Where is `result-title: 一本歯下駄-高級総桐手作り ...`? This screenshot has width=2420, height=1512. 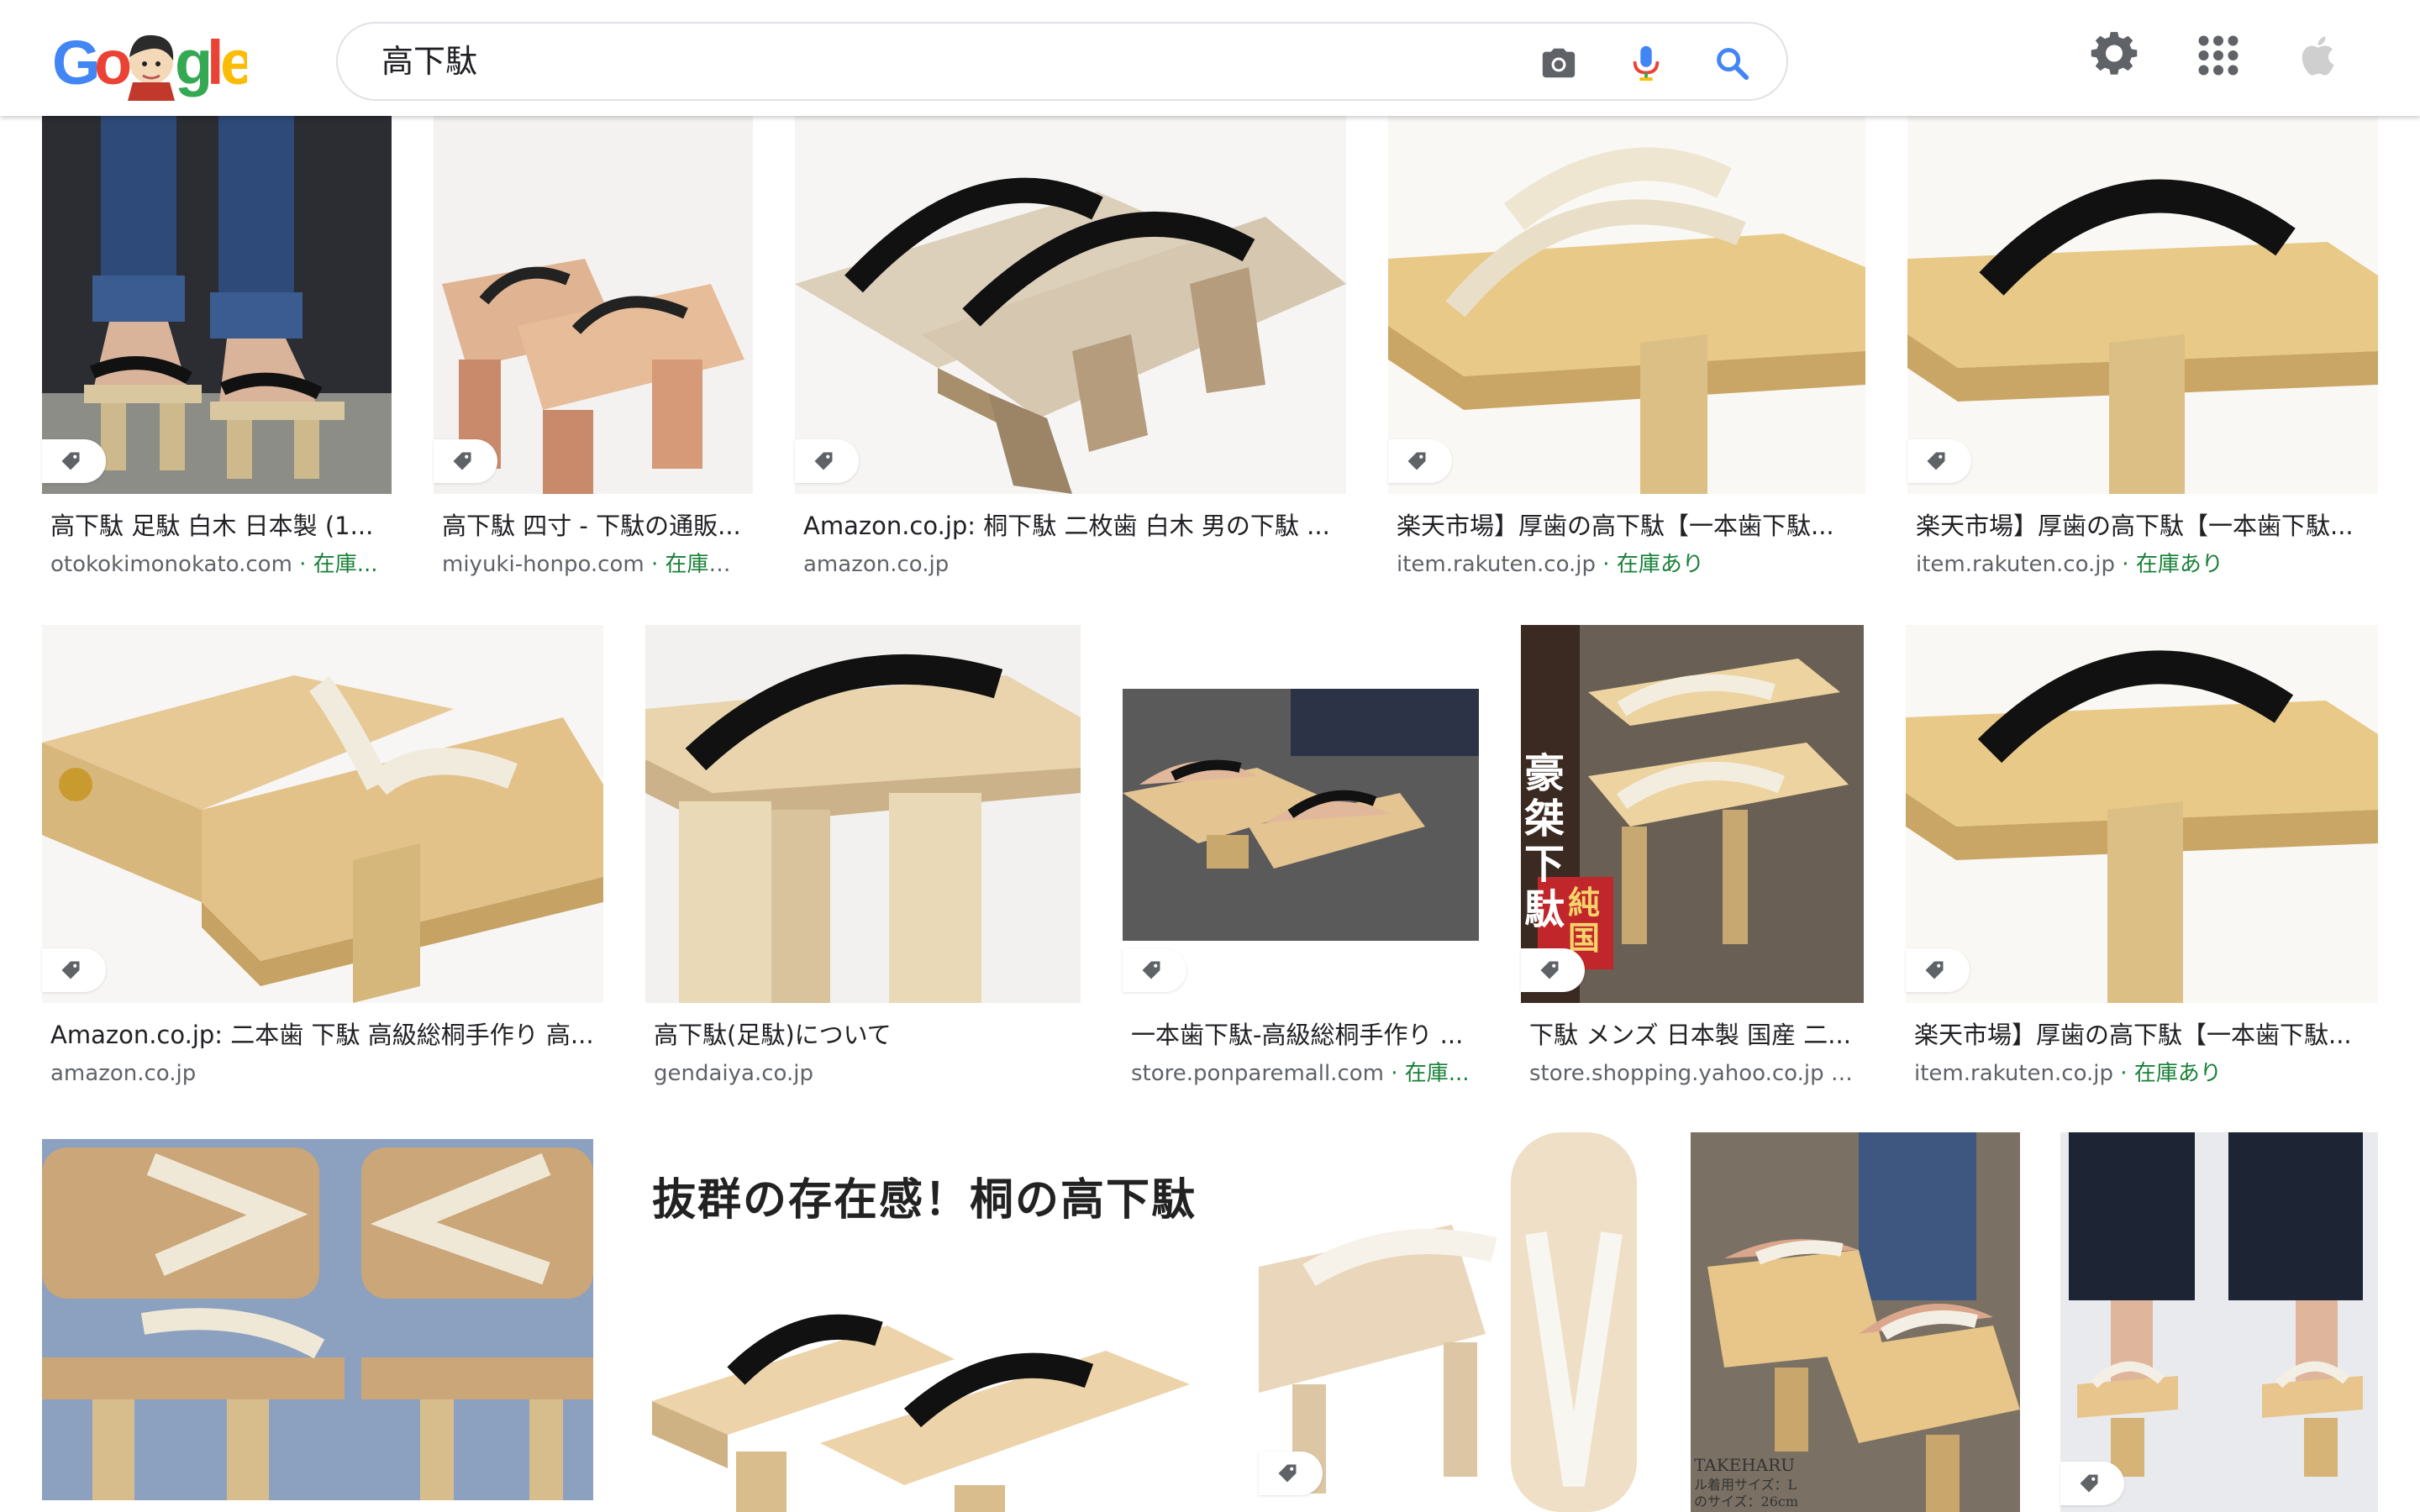
result-title: 一本歯下駄-高級総桐手作り ... is located at coordinates (1302, 1035).